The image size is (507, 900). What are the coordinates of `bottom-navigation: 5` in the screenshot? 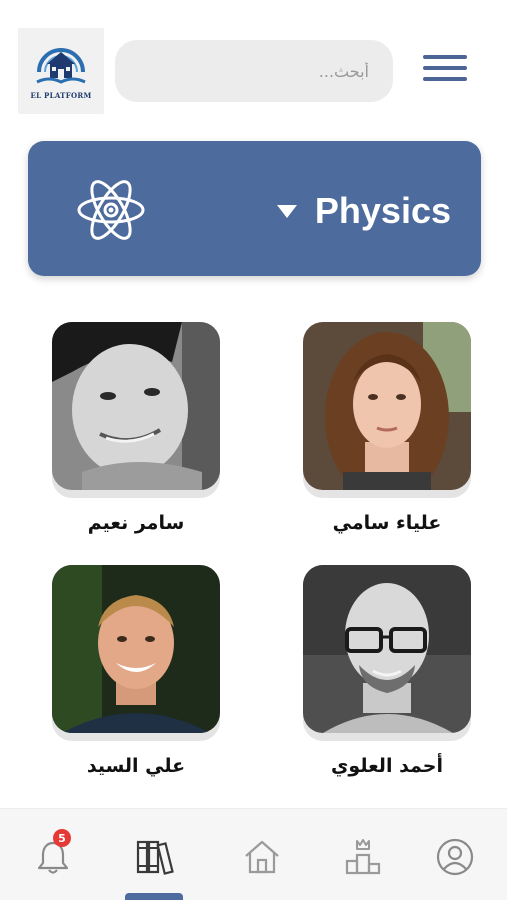 It's located at (253, 854).